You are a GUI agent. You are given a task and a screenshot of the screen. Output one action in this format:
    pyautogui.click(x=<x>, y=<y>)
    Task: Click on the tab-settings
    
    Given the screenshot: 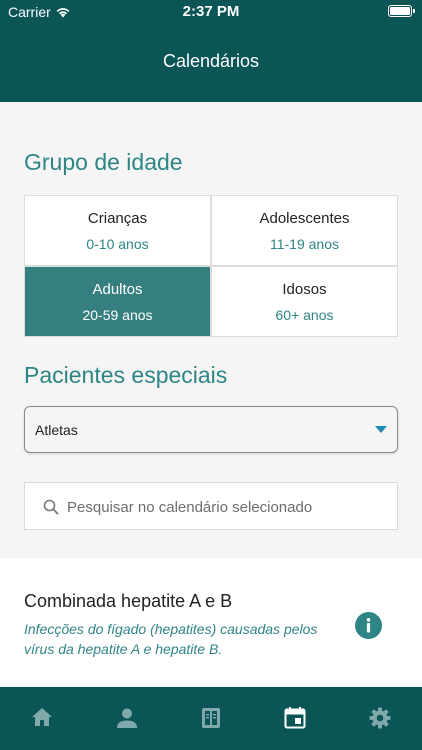 What is the action you would take?
    pyautogui.click(x=380, y=718)
    